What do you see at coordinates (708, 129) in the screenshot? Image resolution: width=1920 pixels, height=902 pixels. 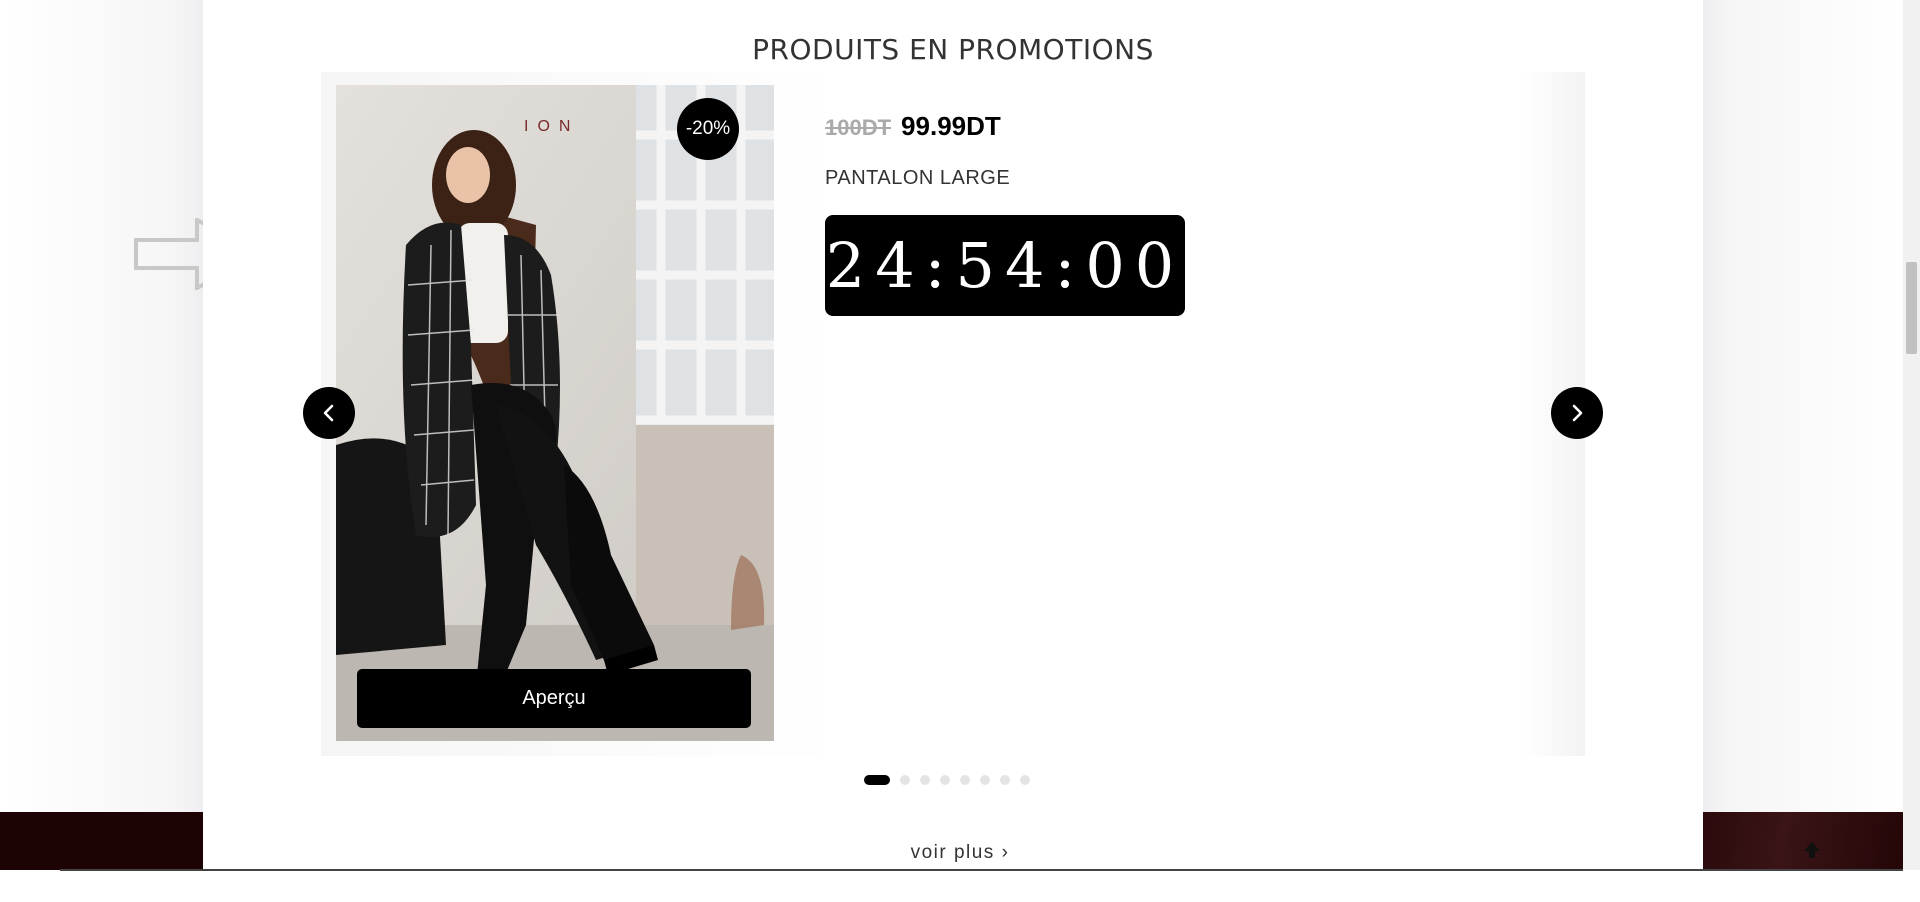 I see `discount-badge: -20%` at bounding box center [708, 129].